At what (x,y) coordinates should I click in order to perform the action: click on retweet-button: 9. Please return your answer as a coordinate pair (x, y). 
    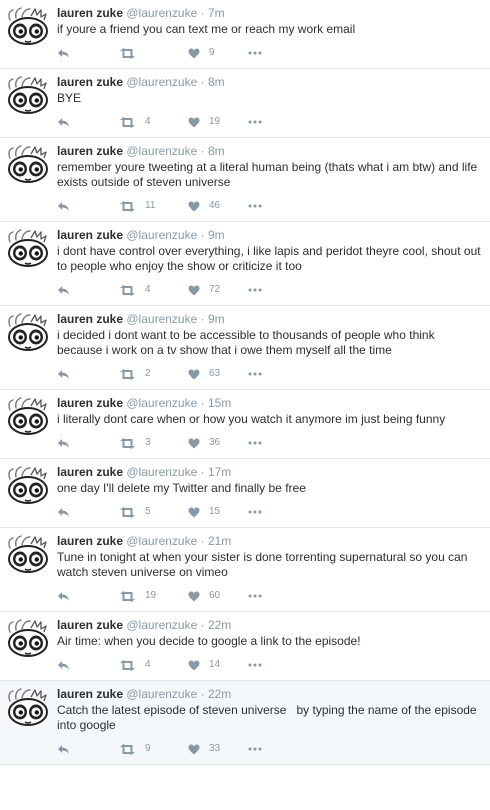
    Looking at the image, I should click on (153, 749).